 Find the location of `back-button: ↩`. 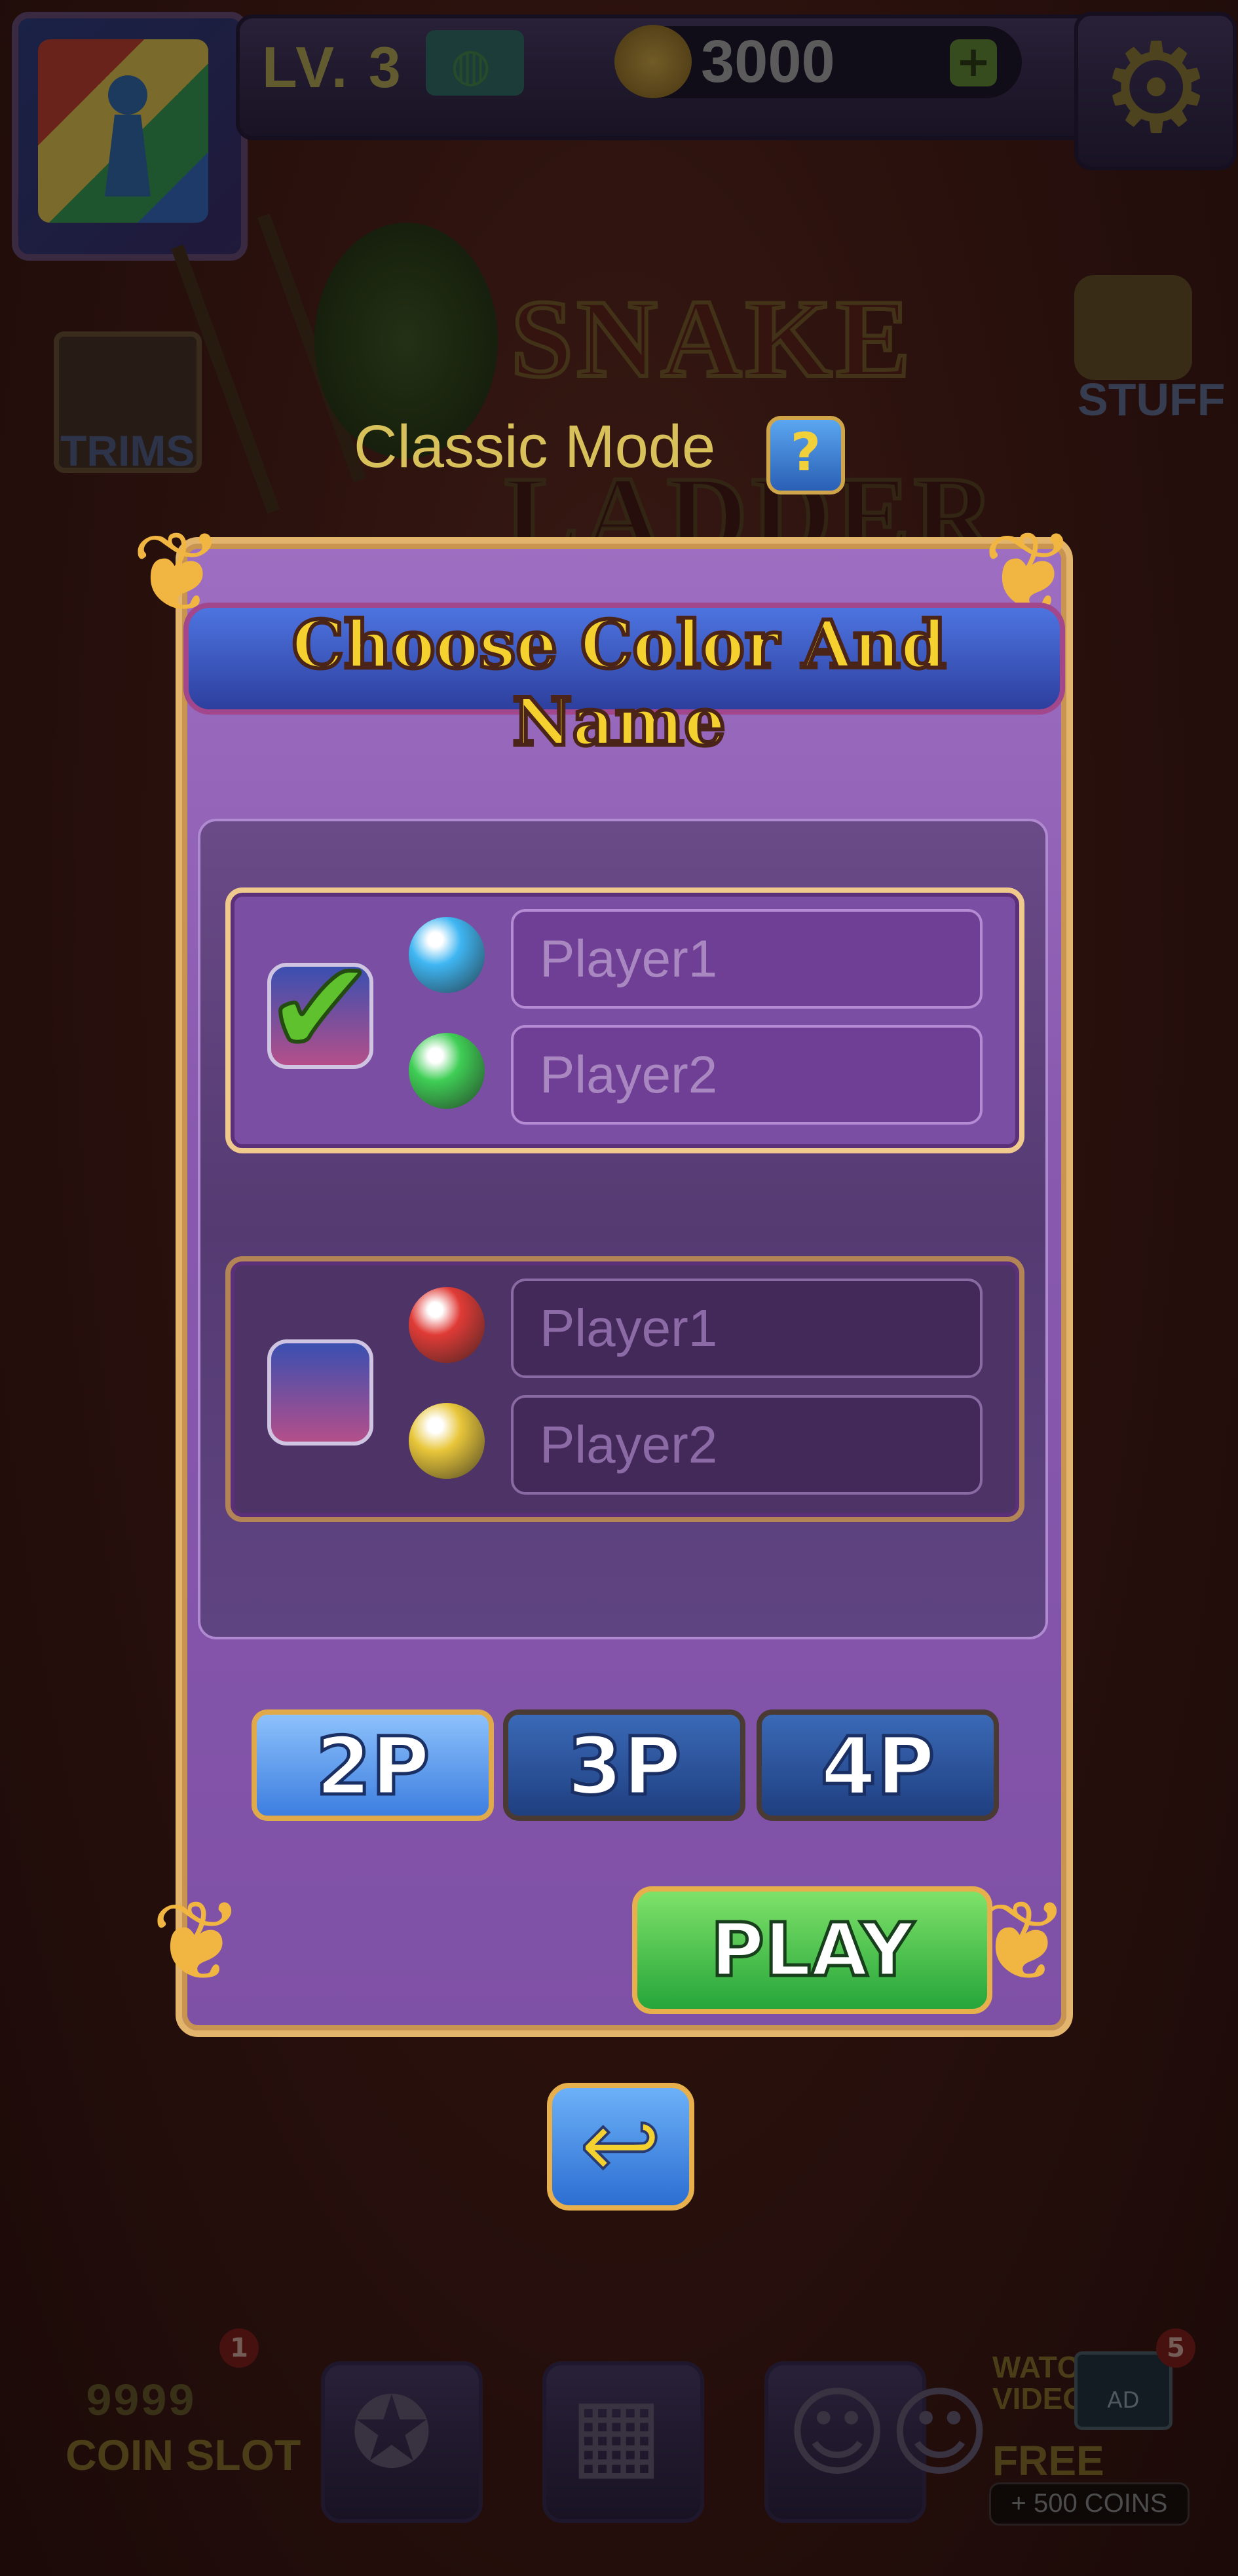

back-button: ↩ is located at coordinates (620, 2147).